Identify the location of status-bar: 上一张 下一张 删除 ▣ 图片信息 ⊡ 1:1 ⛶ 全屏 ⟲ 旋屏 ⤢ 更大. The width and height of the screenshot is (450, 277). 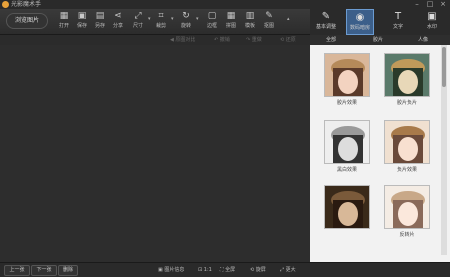
(225, 269).